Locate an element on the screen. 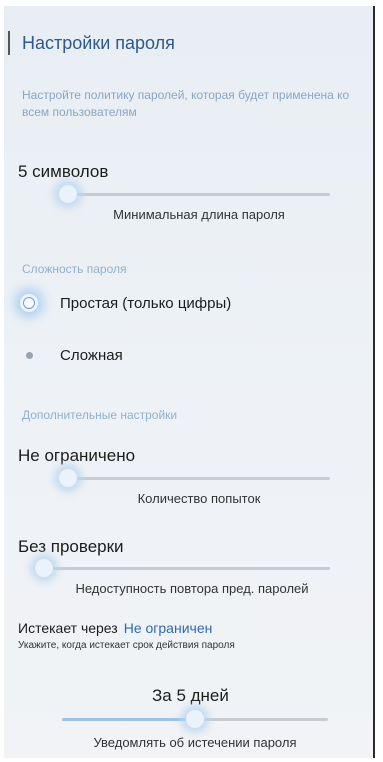 Image resolution: width=383 pixels, height=762 pixels. radio-unchecked-icon is located at coordinates (29, 355).